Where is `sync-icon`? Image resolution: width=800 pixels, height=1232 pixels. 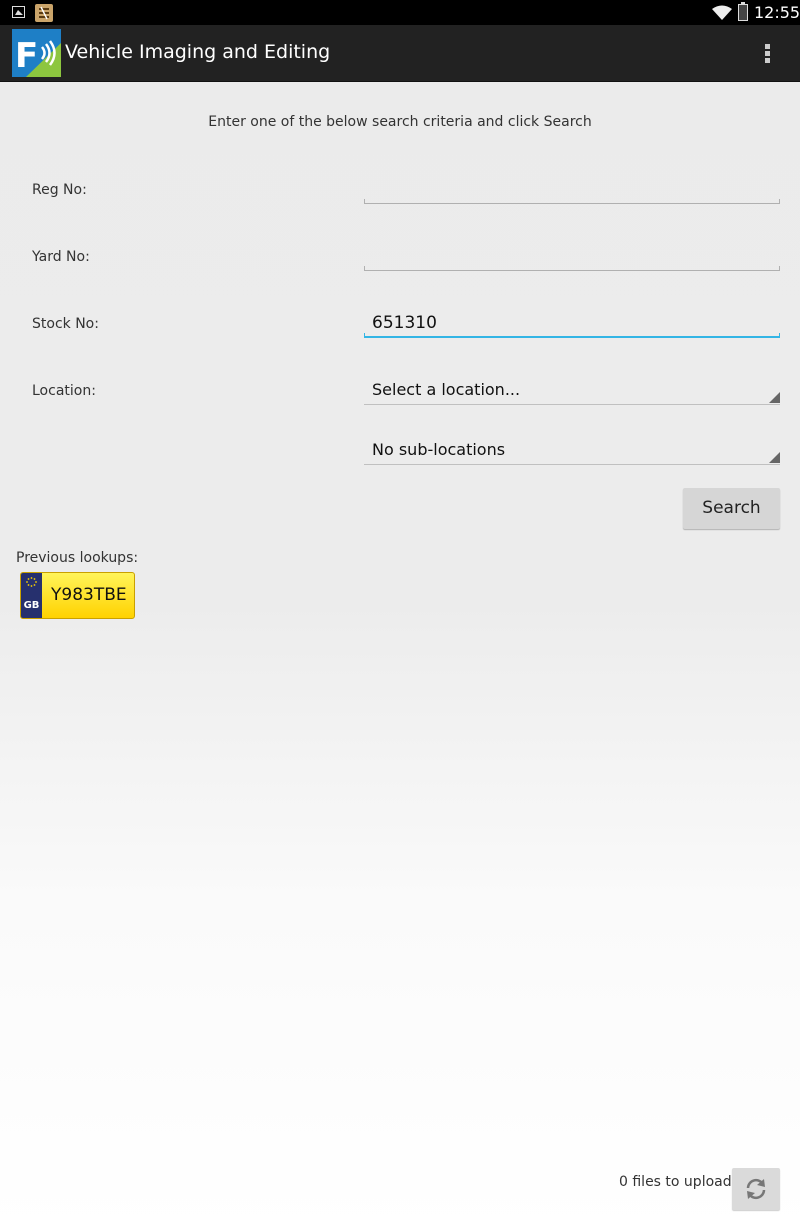 sync-icon is located at coordinates (756, 1189).